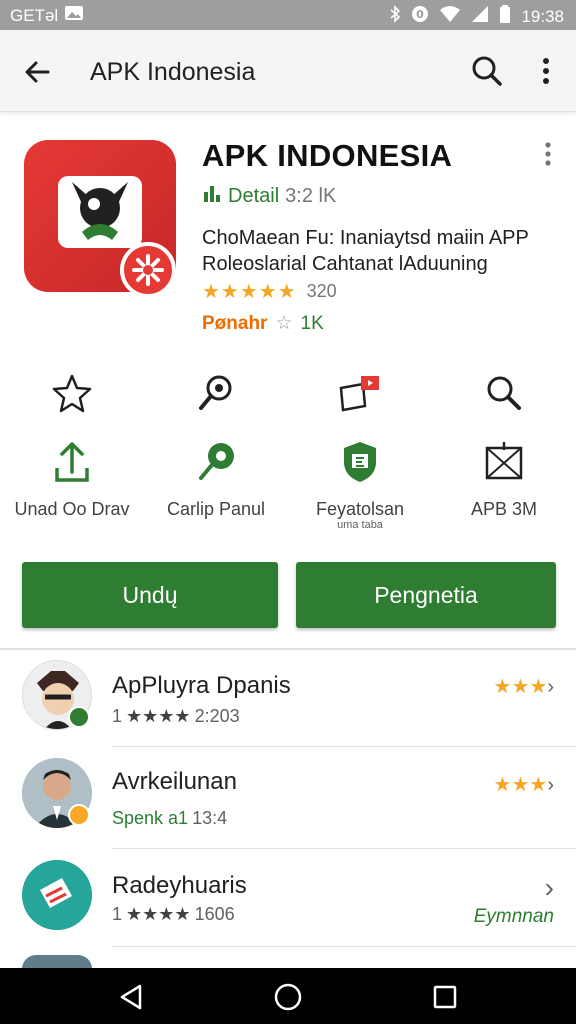  Describe the element at coordinates (345, 264) in the screenshot. I see `description-line-2: Roleoslarial Cahtanat lAduuning` at that location.